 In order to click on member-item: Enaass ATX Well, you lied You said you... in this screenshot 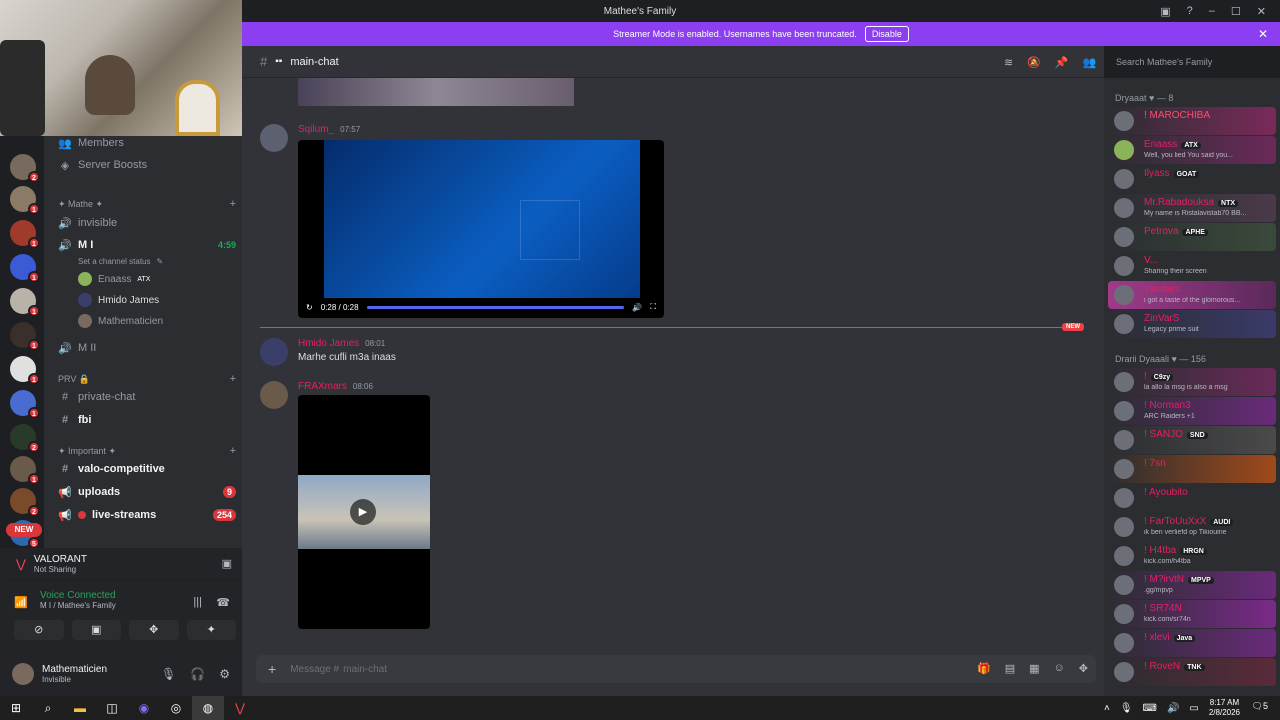, I will do `click(1192, 150)`.